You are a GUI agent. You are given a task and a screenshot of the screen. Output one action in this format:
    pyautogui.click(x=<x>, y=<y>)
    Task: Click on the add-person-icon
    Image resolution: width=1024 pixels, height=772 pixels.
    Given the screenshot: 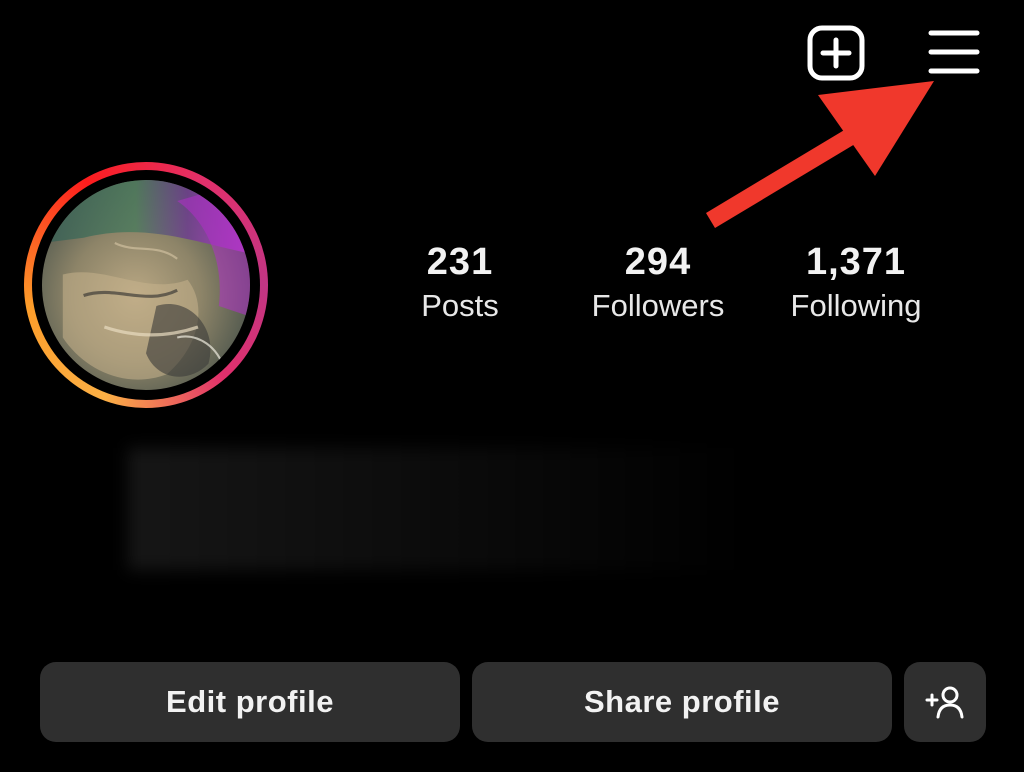 What is the action you would take?
    pyautogui.click(x=944, y=702)
    